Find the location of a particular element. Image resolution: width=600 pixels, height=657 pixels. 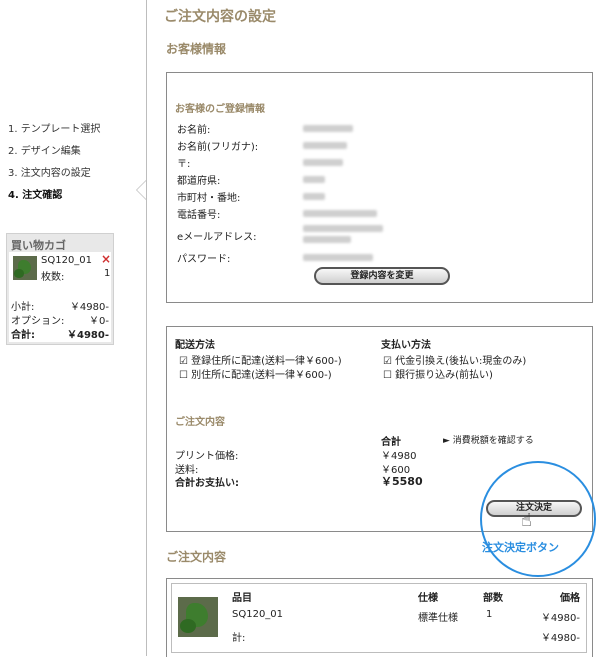

field-phone-value is located at coordinates (340, 213).